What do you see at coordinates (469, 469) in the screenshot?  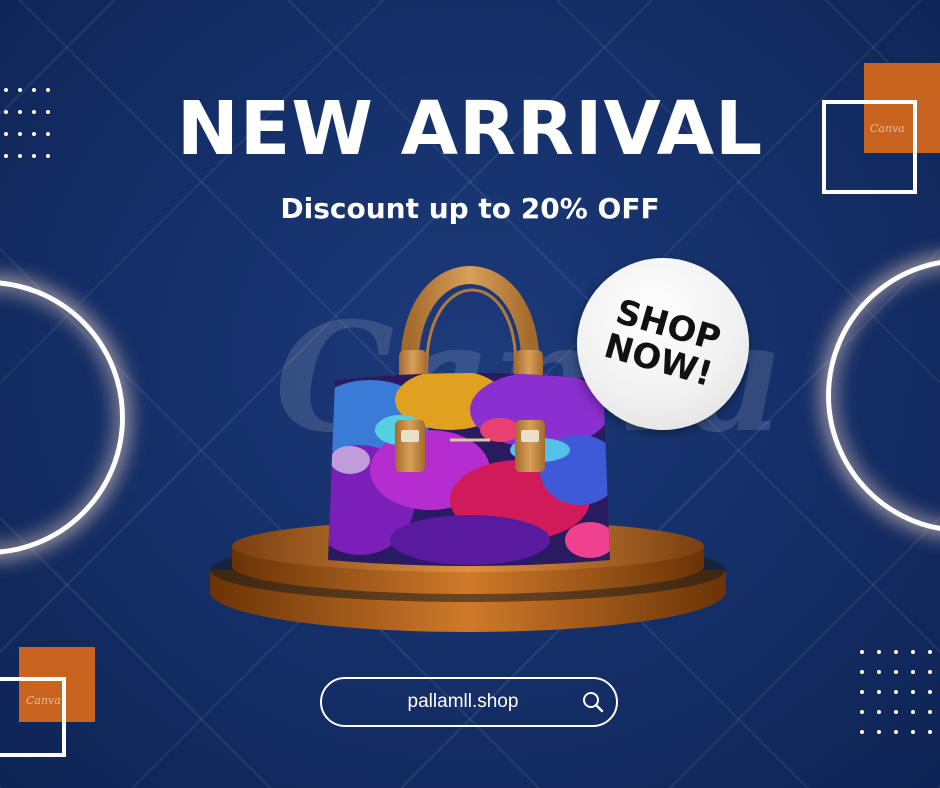 I see `handbag` at bounding box center [469, 469].